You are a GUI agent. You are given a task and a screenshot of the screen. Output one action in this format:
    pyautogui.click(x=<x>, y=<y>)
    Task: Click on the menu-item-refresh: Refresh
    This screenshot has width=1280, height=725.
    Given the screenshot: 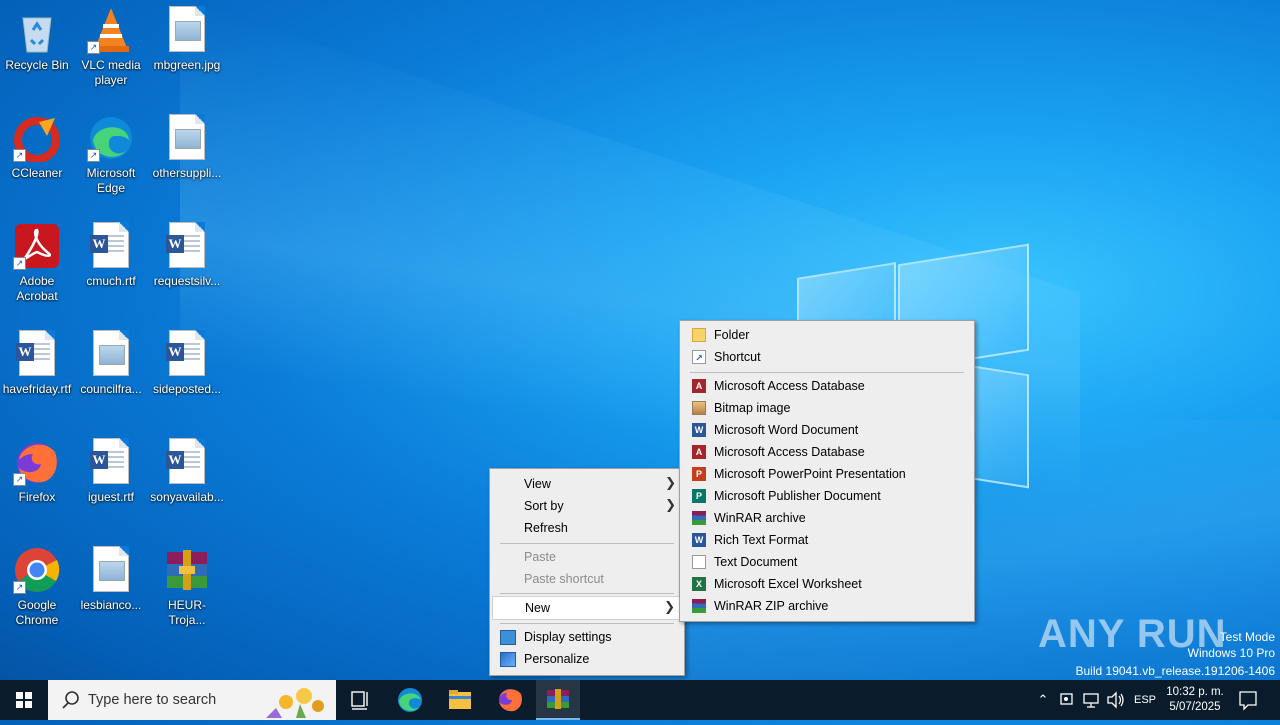 What is the action you would take?
    pyautogui.click(x=587, y=528)
    